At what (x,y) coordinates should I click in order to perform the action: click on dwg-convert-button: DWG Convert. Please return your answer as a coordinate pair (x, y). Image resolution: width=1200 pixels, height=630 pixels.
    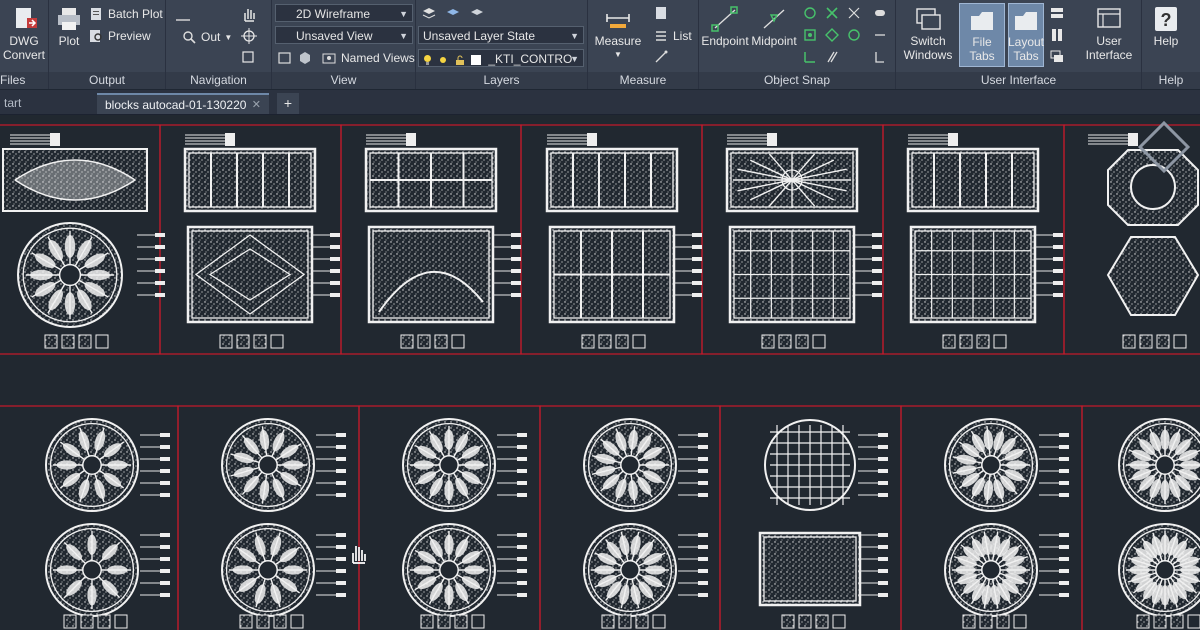
    Looking at the image, I should click on (24, 34).